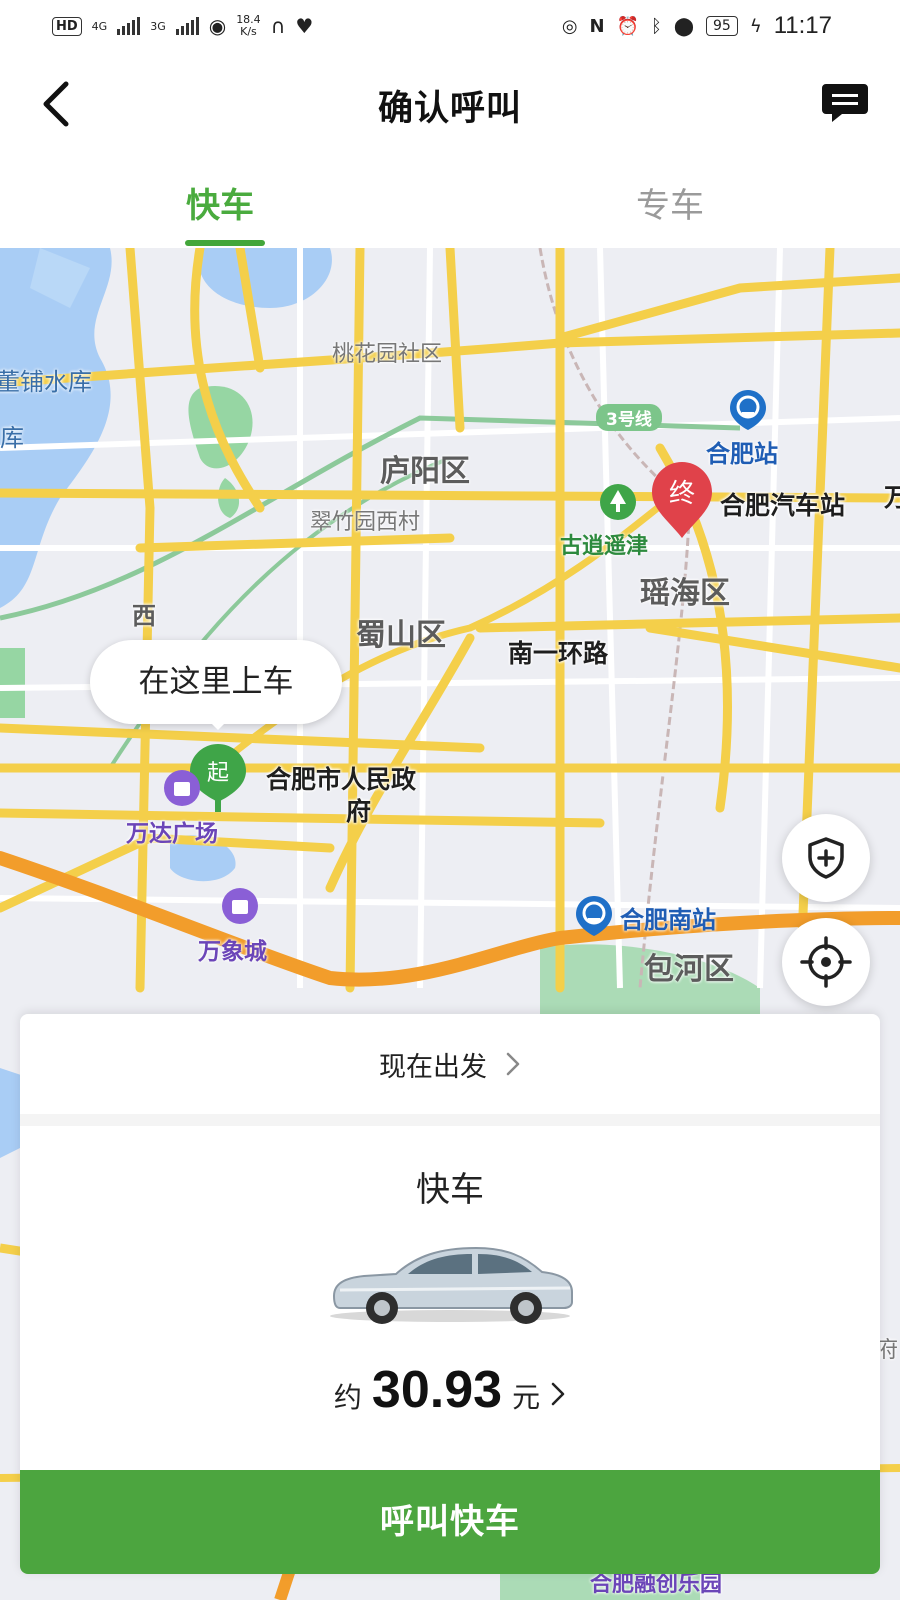  I want to click on nfc-icon: N, so click(597, 26).